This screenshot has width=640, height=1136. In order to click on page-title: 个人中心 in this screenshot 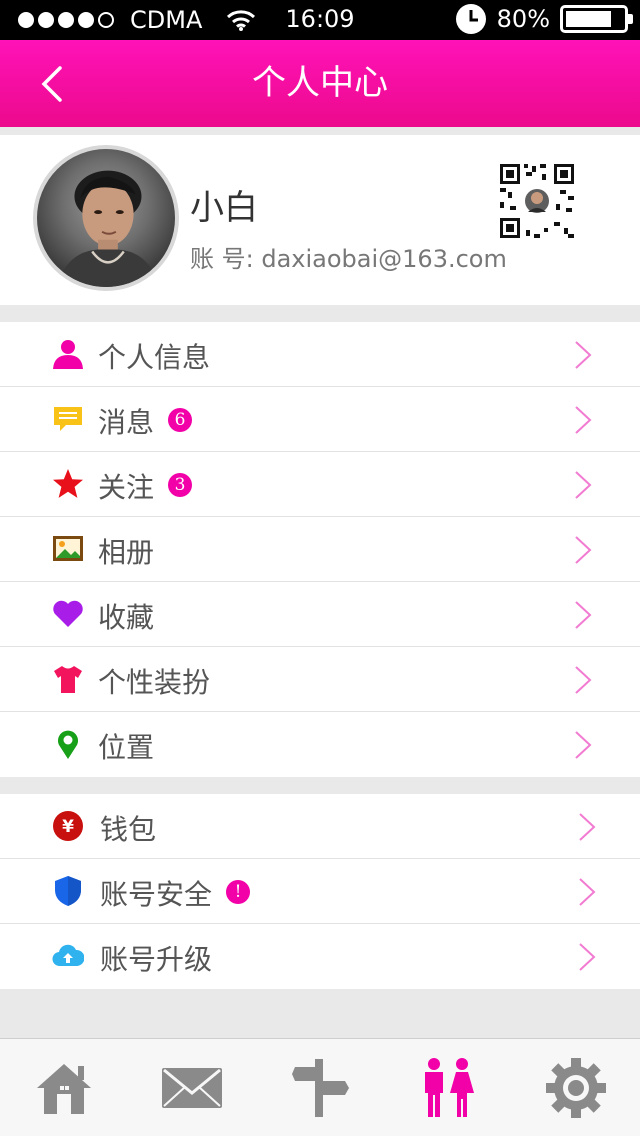, I will do `click(320, 83)`.